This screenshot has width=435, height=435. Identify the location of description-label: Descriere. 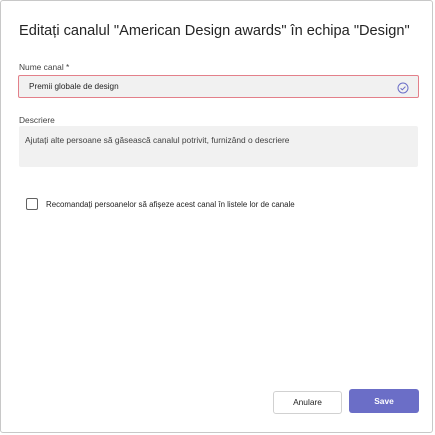
(37, 120).